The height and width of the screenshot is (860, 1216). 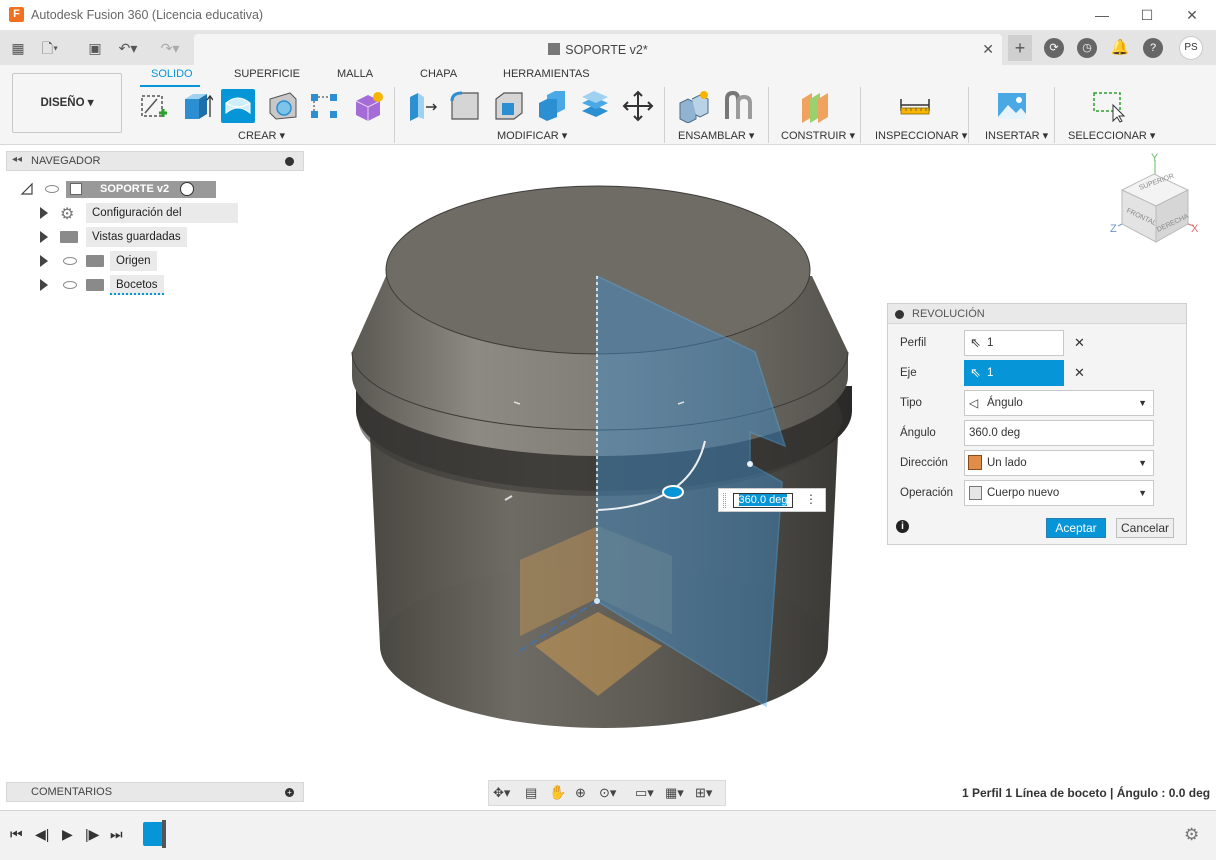 I want to click on axis-select-button: ⇖ 1 seleccionado, so click(x=1014, y=381).